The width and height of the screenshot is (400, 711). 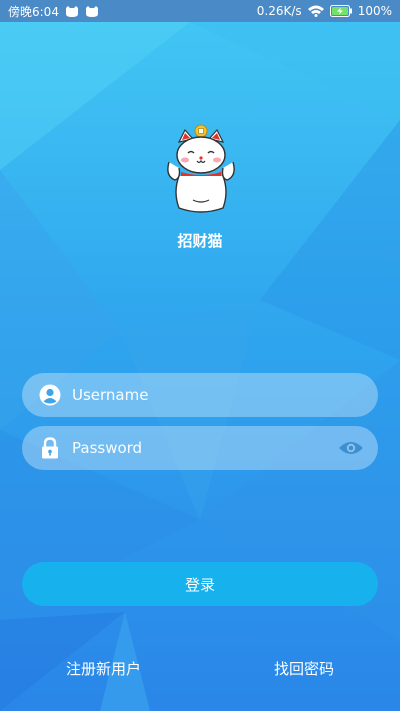 What do you see at coordinates (340, 11) in the screenshot?
I see `battery-charging-icon` at bounding box center [340, 11].